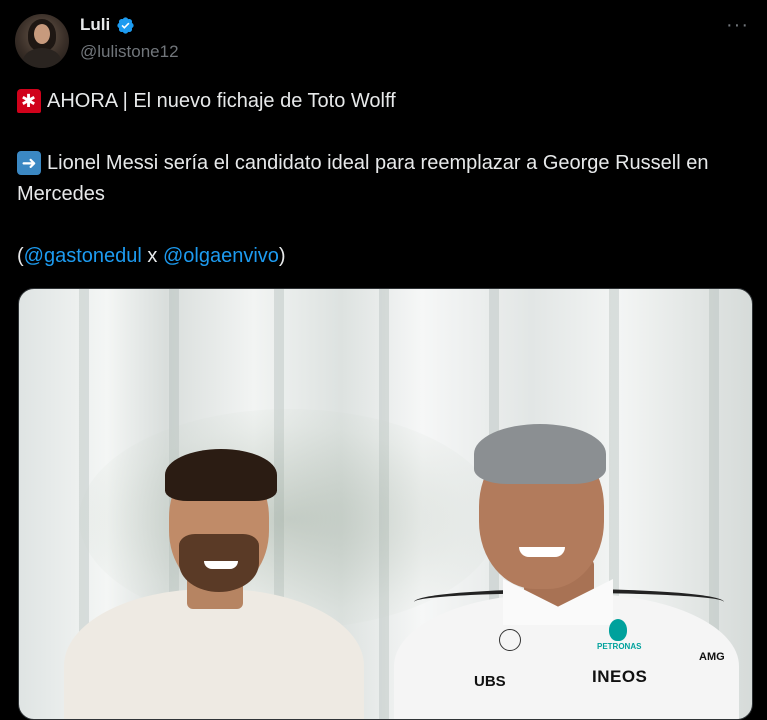  I want to click on credits-separator: x, so click(152, 256).